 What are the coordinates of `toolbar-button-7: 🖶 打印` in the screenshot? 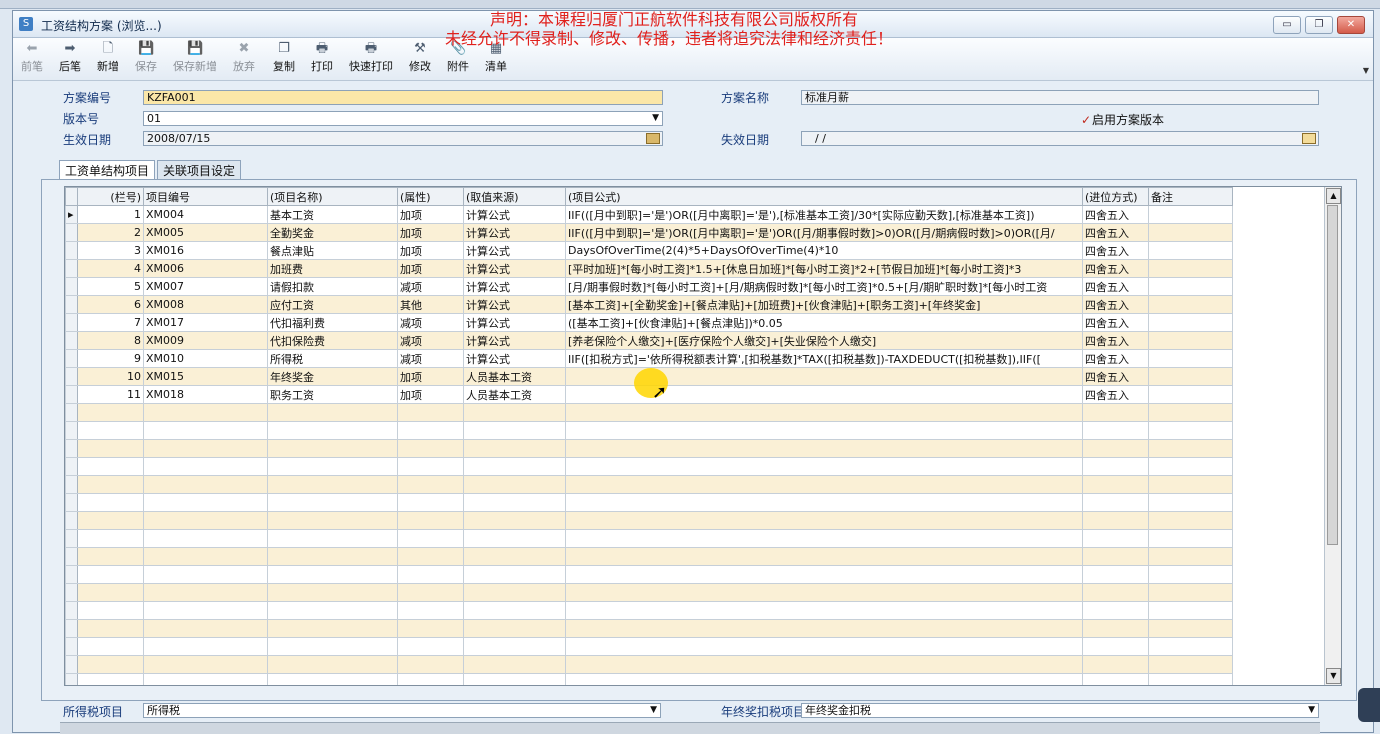 It's located at (322, 59).